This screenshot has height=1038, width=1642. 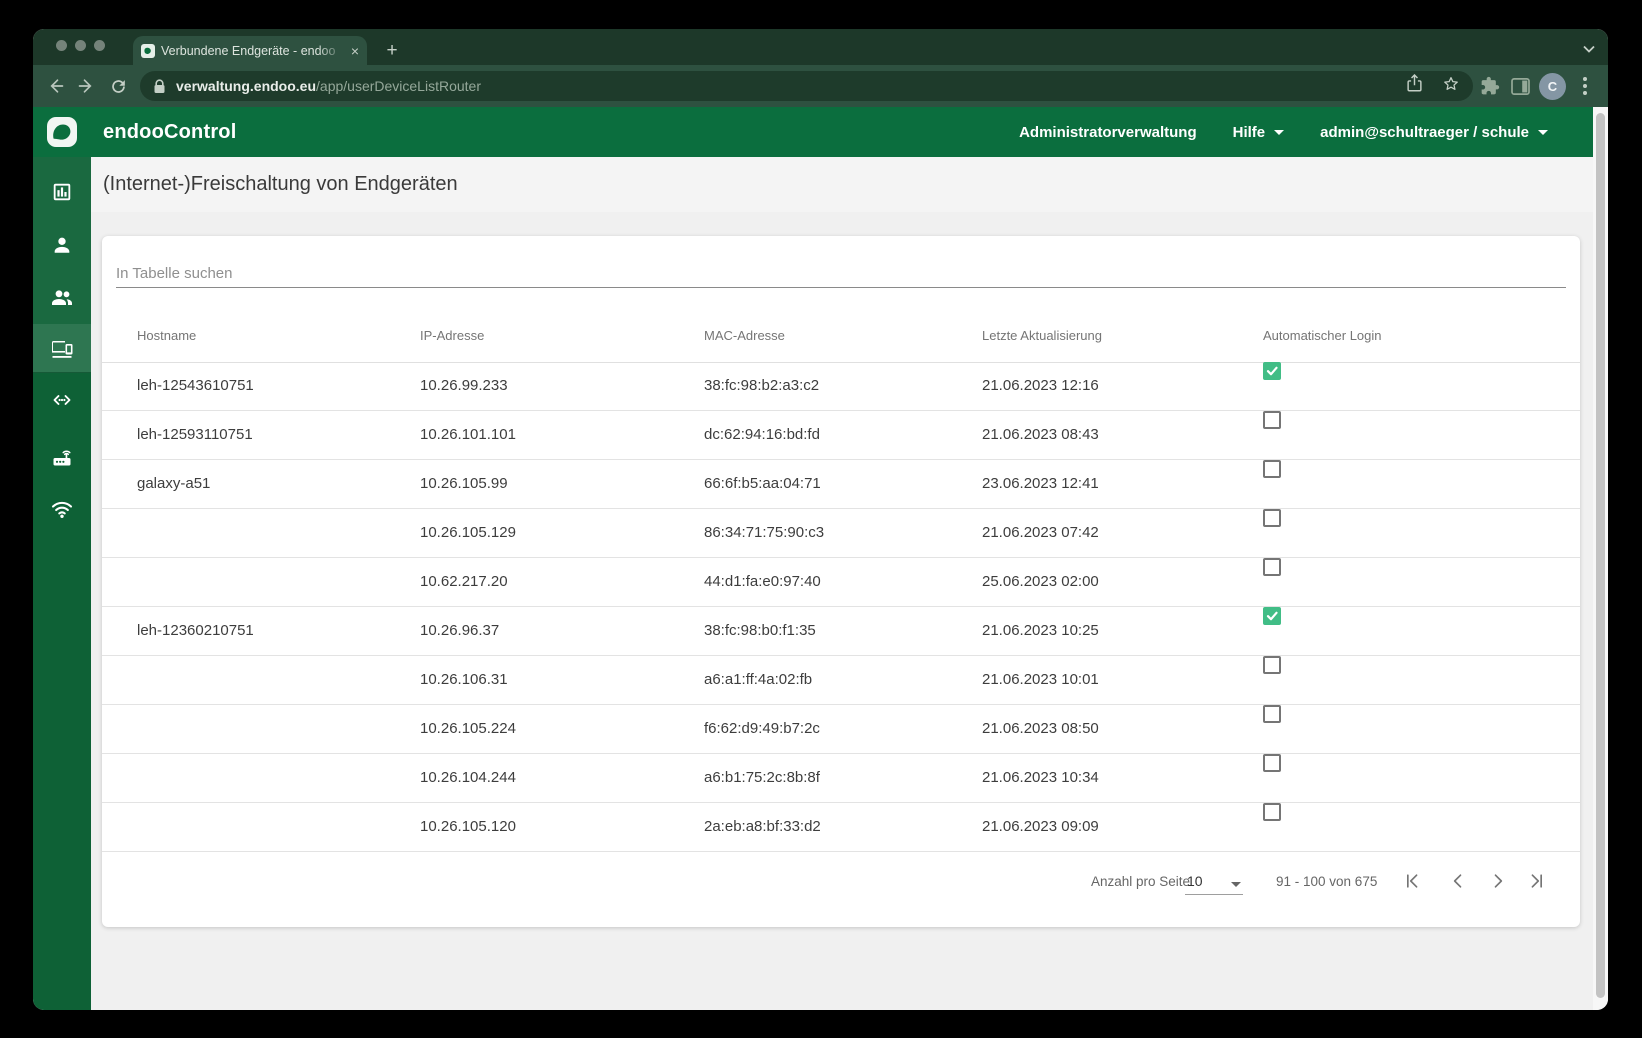 What do you see at coordinates (148, 50) in the screenshot?
I see `tab-favicon` at bounding box center [148, 50].